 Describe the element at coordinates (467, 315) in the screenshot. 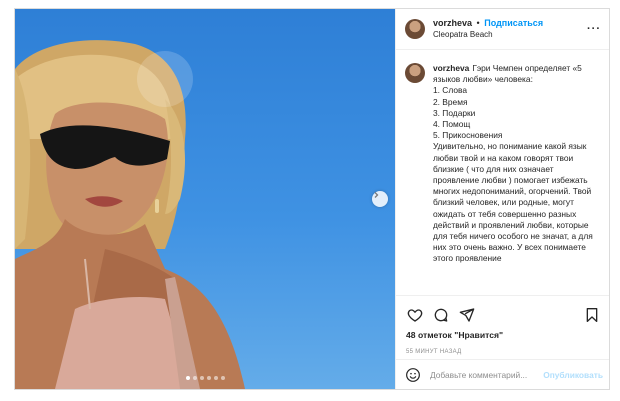

I see `share-icon` at that location.